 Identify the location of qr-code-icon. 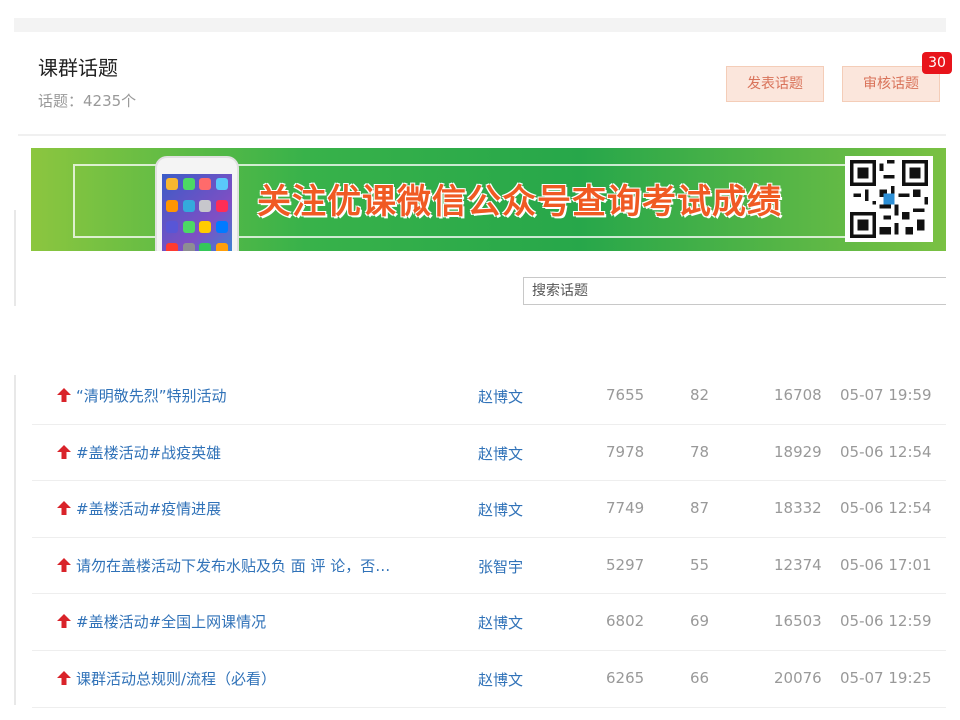
(889, 199).